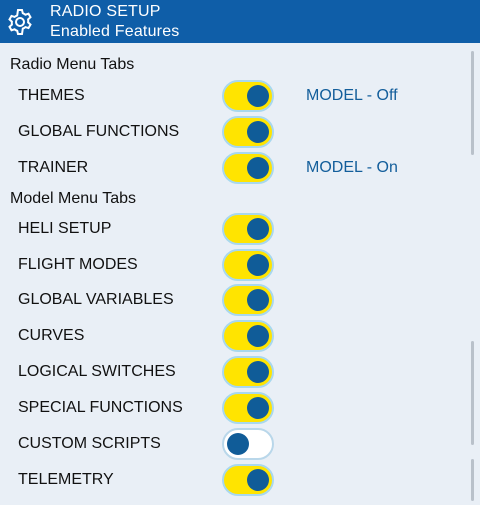 This screenshot has height=505, width=480. Describe the element at coordinates (51, 335) in the screenshot. I see `item-label-curves: CURVES` at that location.